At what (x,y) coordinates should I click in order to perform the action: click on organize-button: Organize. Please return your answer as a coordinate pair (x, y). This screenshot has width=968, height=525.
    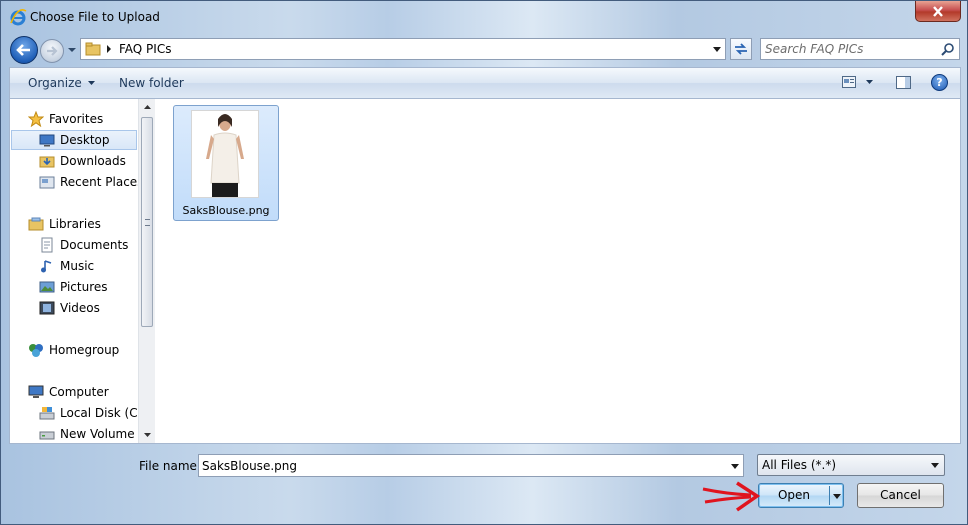
    Looking at the image, I should click on (55, 83).